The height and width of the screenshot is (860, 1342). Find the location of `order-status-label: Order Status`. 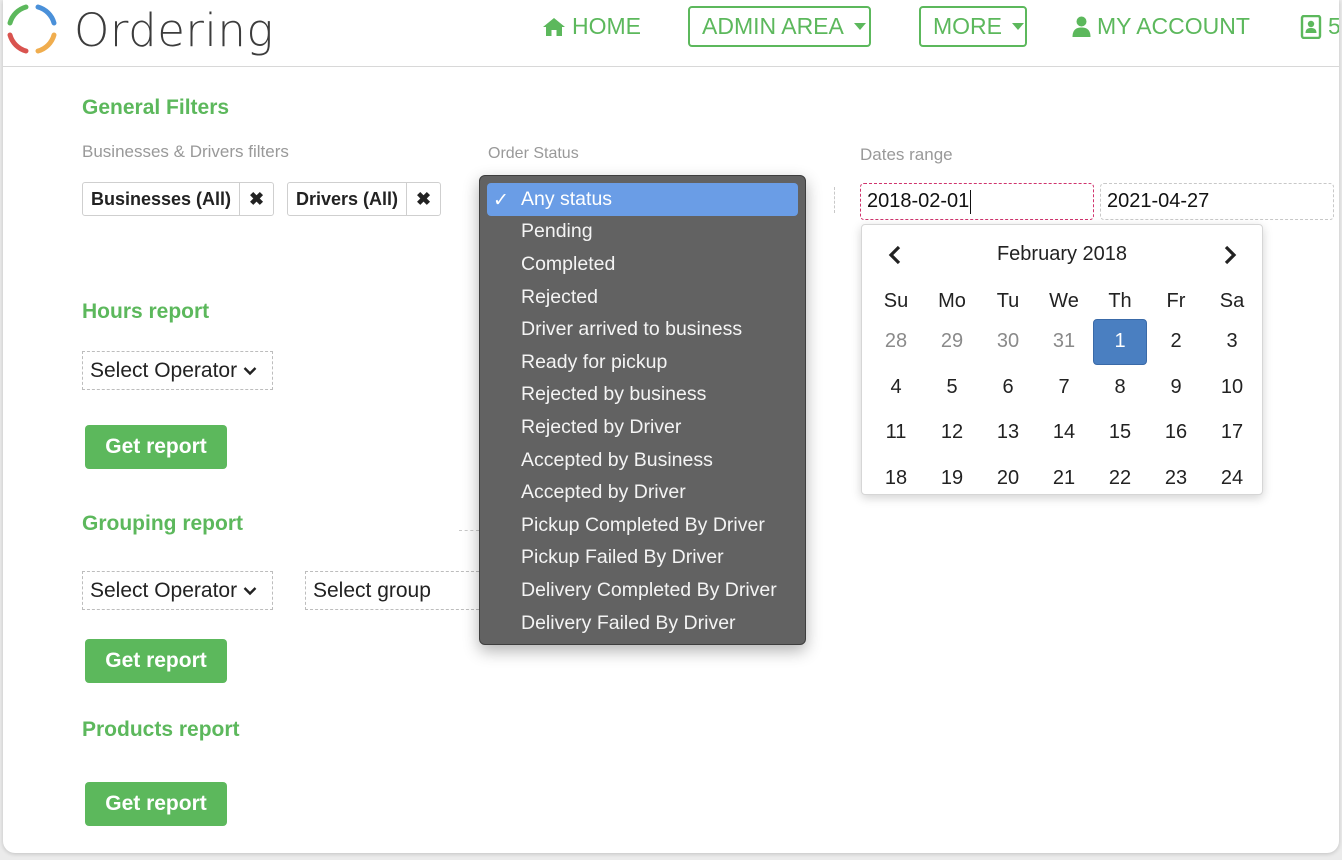

order-status-label: Order Status is located at coordinates (533, 153).